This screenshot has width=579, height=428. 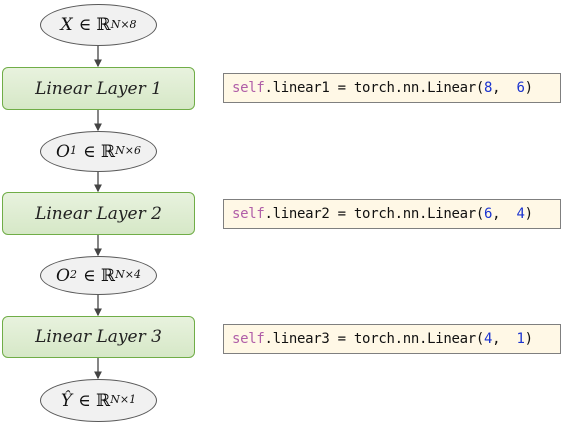 I want to click on linear-layer-3-label: Linear Layer 3, so click(x=98, y=337).